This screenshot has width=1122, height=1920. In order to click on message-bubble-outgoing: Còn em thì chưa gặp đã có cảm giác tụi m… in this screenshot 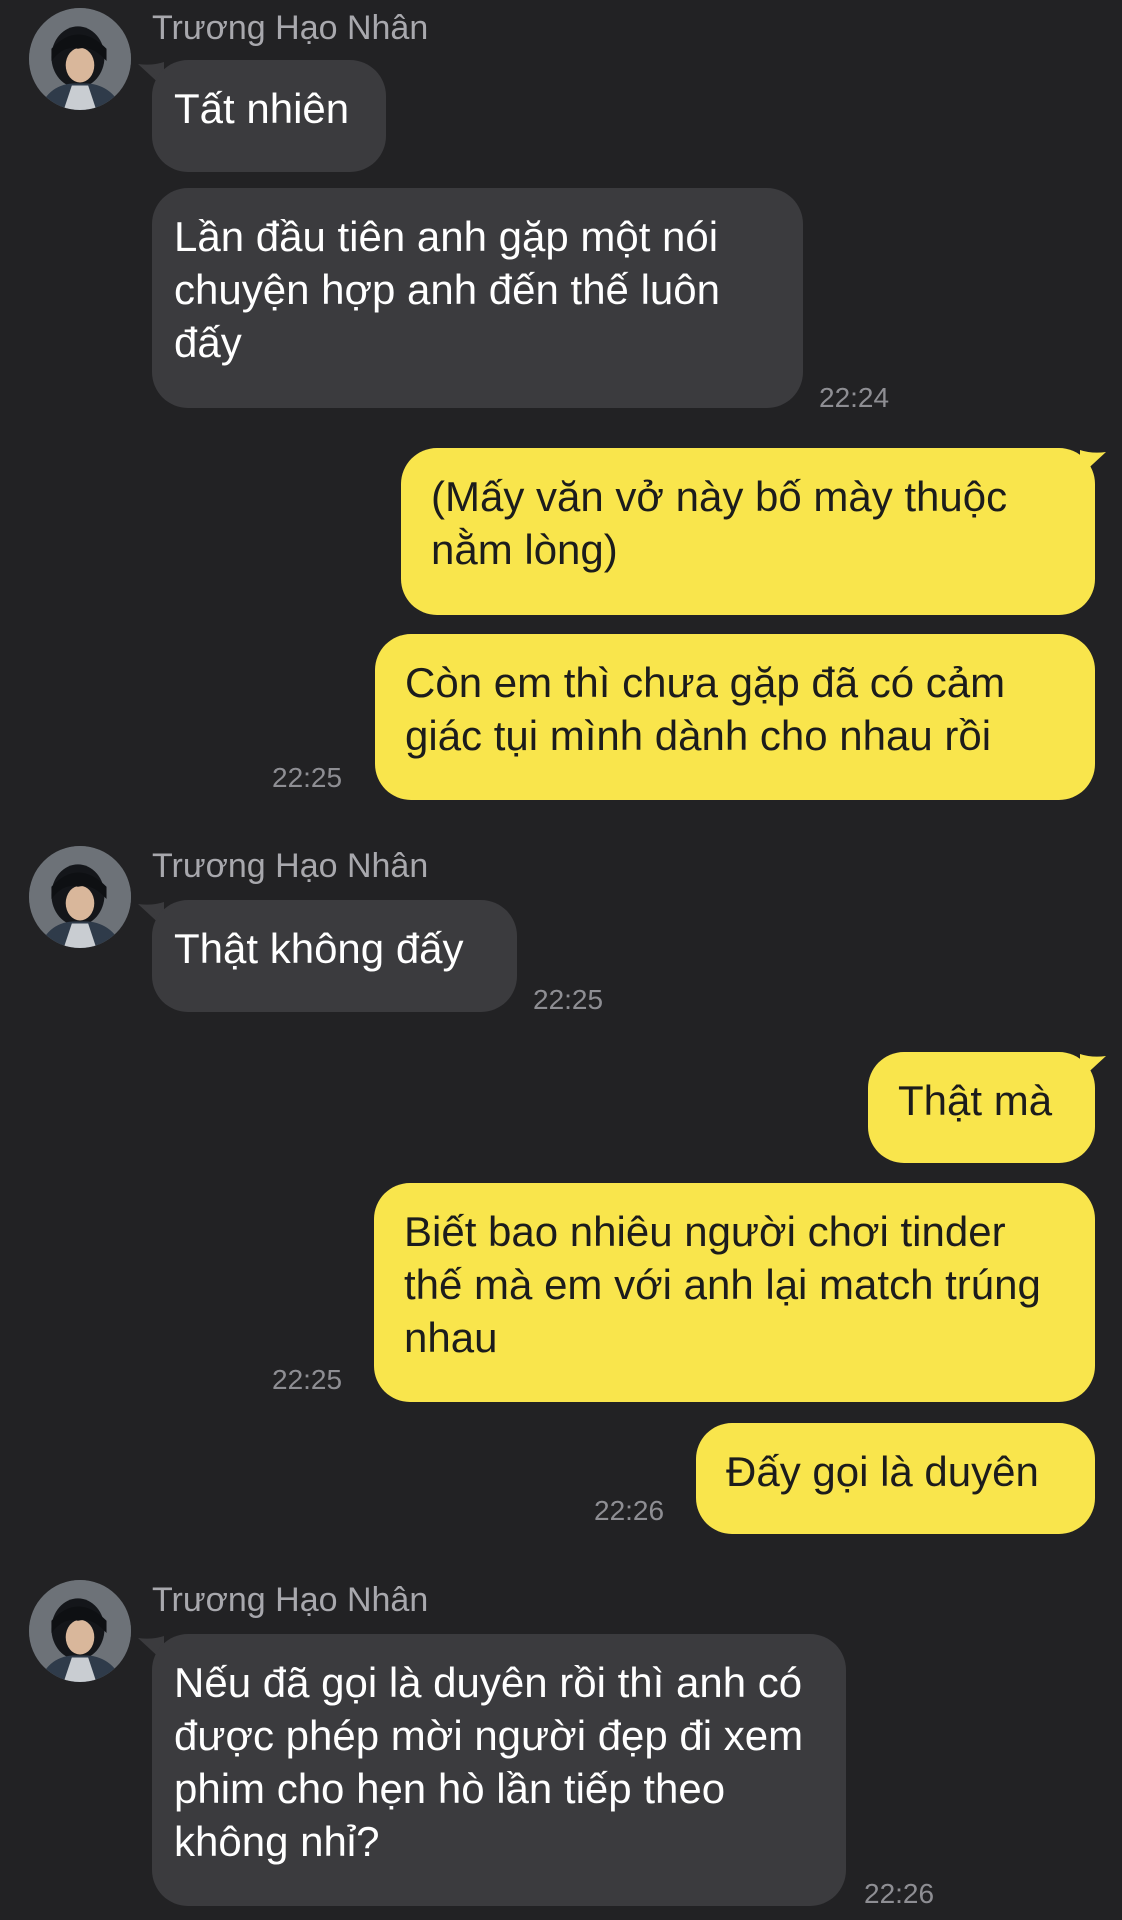, I will do `click(735, 717)`.